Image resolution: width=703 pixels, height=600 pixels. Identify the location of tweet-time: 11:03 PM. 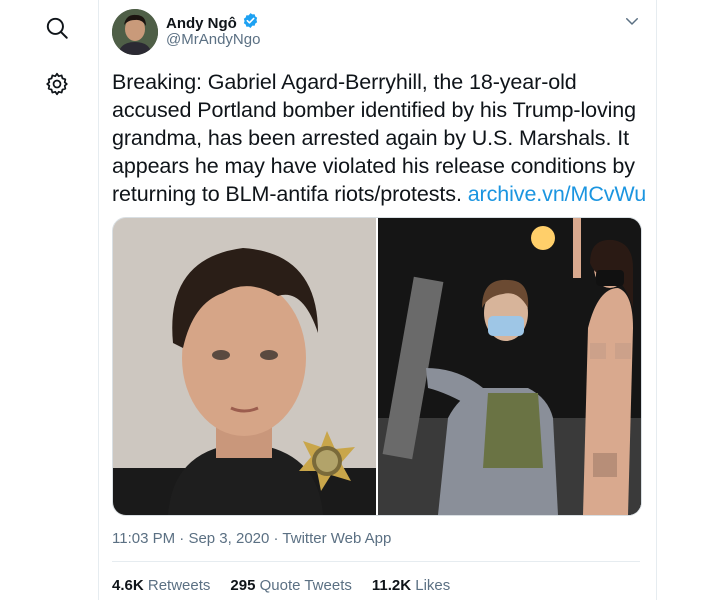
(143, 538).